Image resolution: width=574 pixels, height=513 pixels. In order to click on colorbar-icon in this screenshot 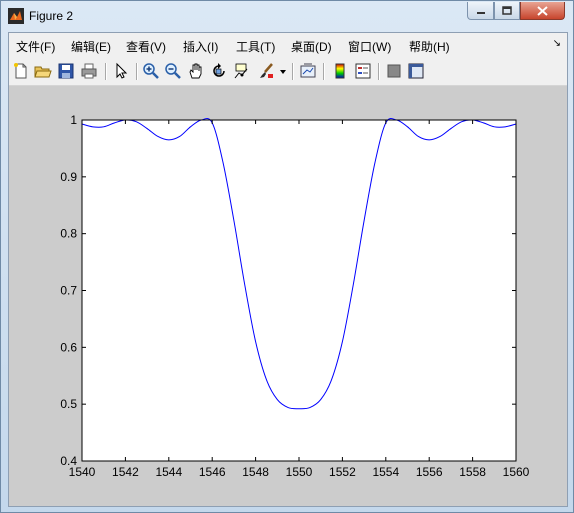, I will do `click(340, 71)`.